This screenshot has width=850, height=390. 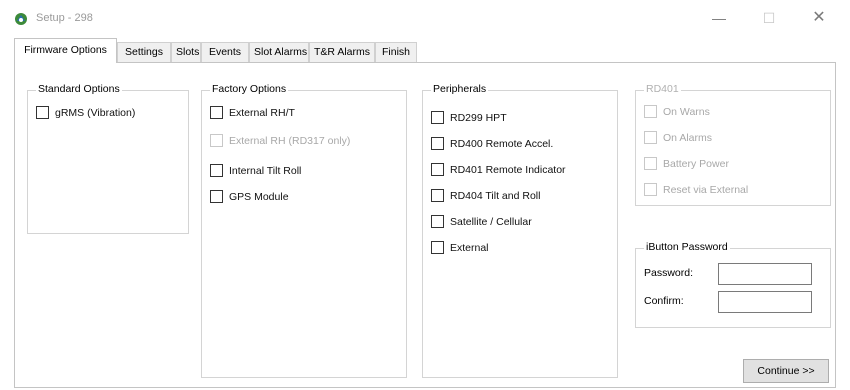 What do you see at coordinates (186, 52) in the screenshot?
I see `tab-slots: Slots` at bounding box center [186, 52].